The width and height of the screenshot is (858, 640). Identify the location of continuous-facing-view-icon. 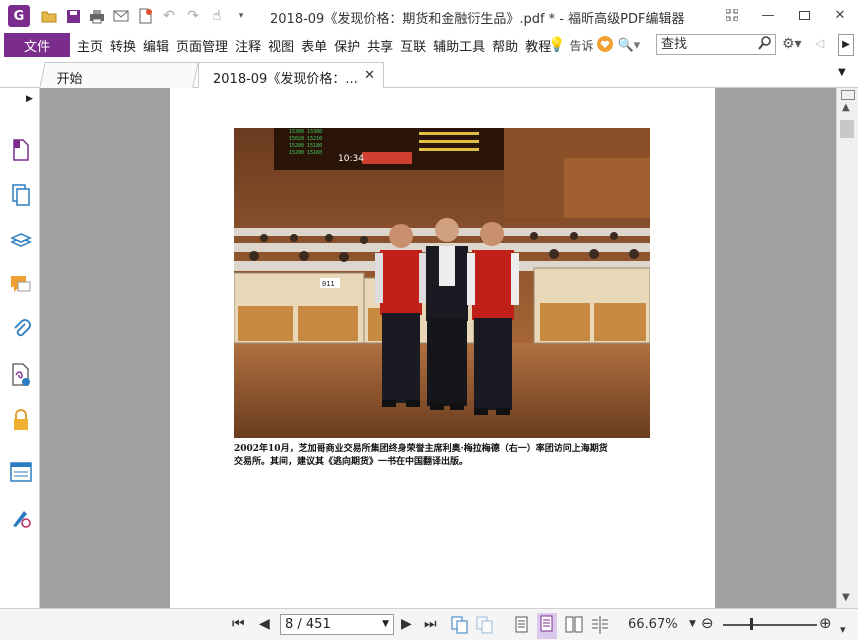
(600, 627).